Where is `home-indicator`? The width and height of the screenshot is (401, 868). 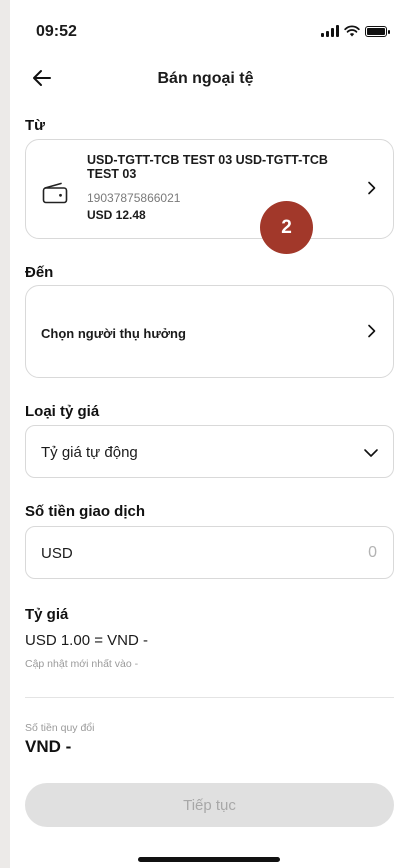
home-indicator is located at coordinates (209, 859).